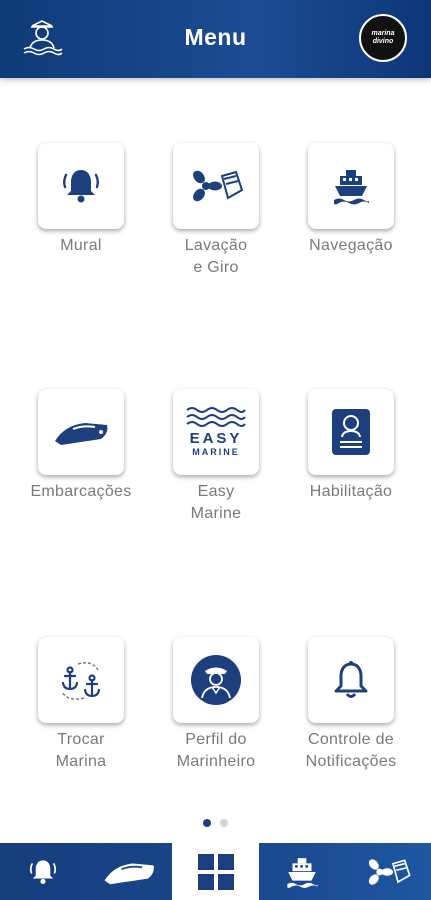 The width and height of the screenshot is (431, 900). Describe the element at coordinates (215, 823) in the screenshot. I see `page-indicator` at that location.